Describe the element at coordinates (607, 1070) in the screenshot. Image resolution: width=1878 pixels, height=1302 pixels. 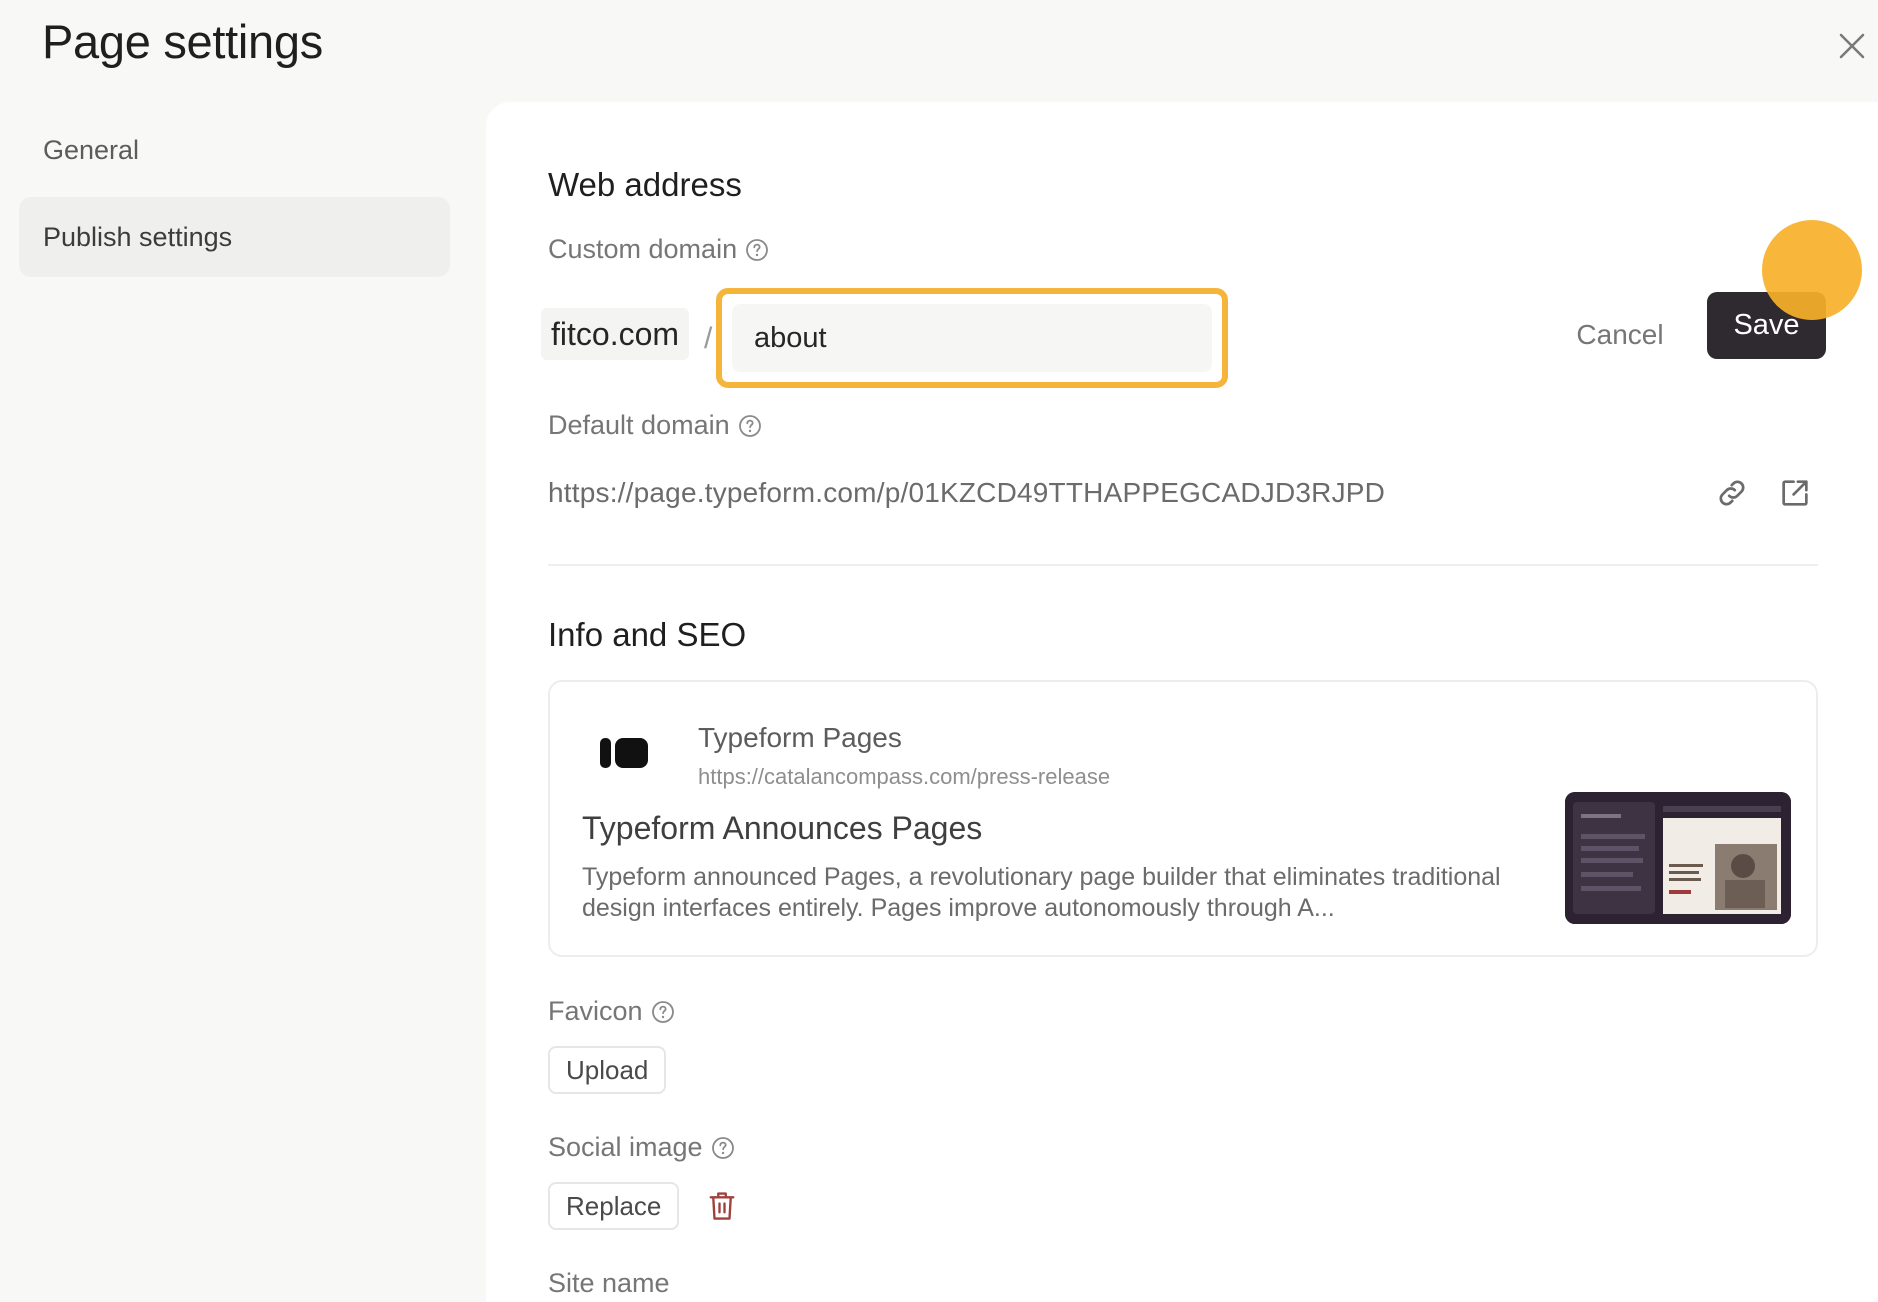
I see `upload-favicon-button: Upload` at that location.